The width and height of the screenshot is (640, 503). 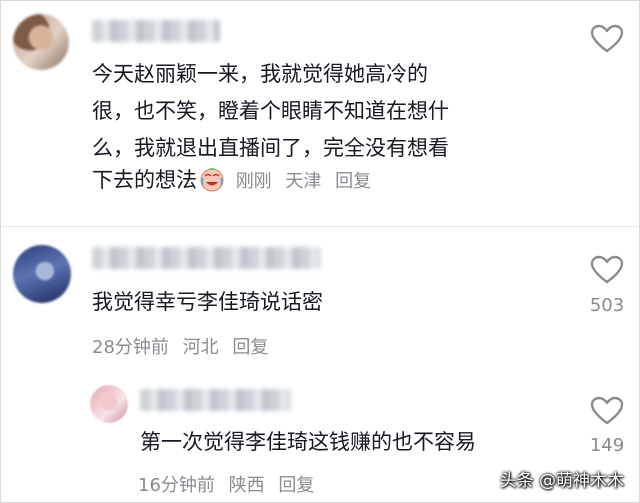 I want to click on comment-text-line: 今天赵丽颖一来，我就觉得她高冷的, so click(x=260, y=74).